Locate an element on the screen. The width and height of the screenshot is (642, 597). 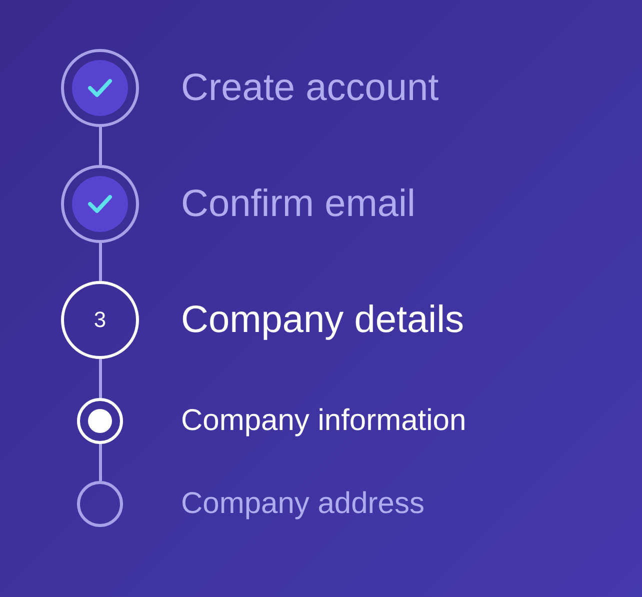
substep-label: Company information is located at coordinates (324, 421).